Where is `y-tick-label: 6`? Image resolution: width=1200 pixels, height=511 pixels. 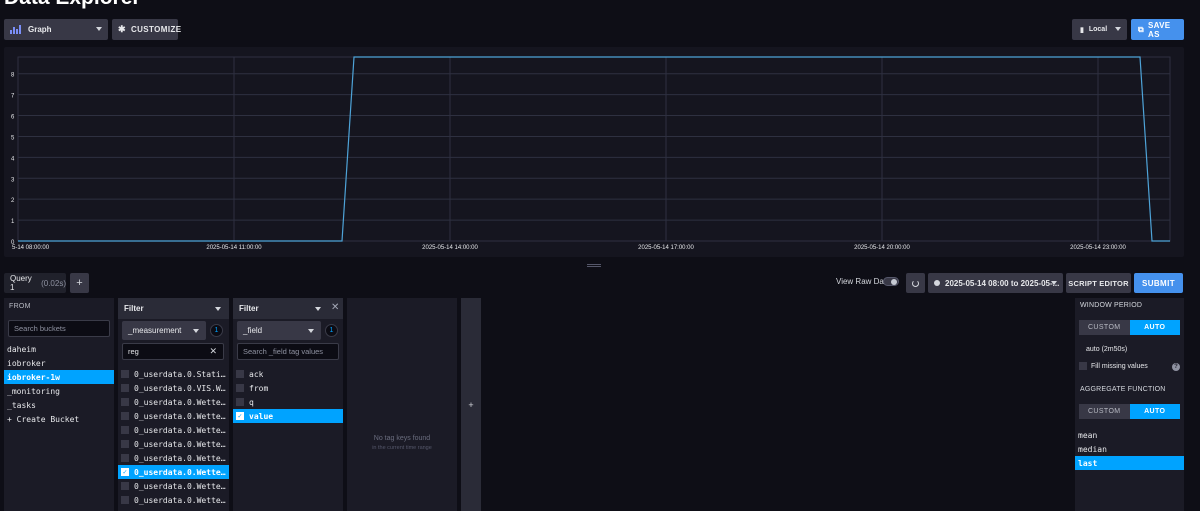
y-tick-label: 6 is located at coordinates (13, 118).